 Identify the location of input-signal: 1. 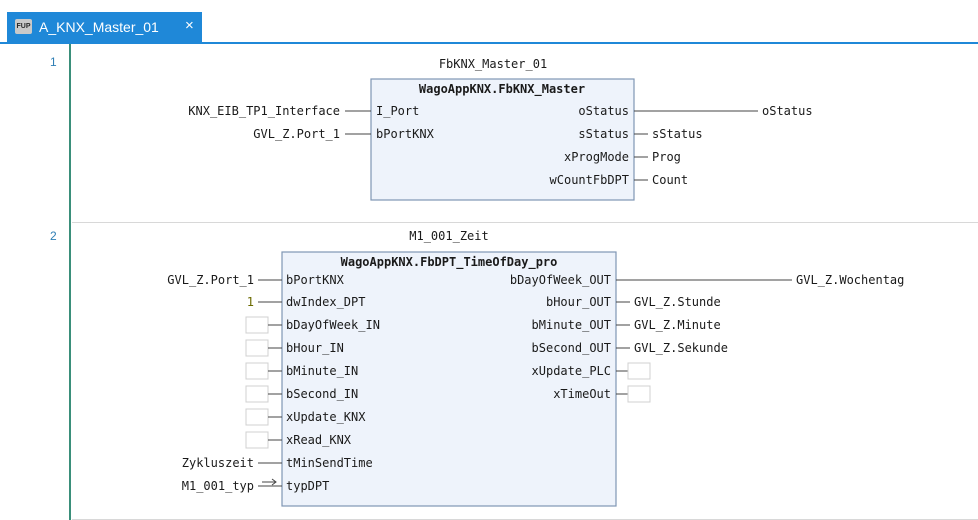
(250, 302).